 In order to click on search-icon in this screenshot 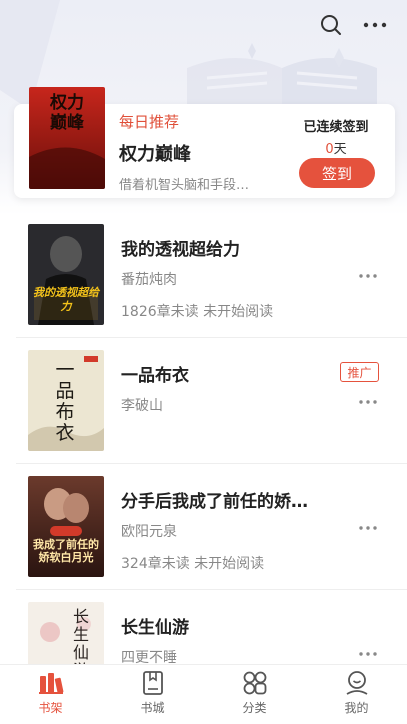, I will do `click(331, 25)`.